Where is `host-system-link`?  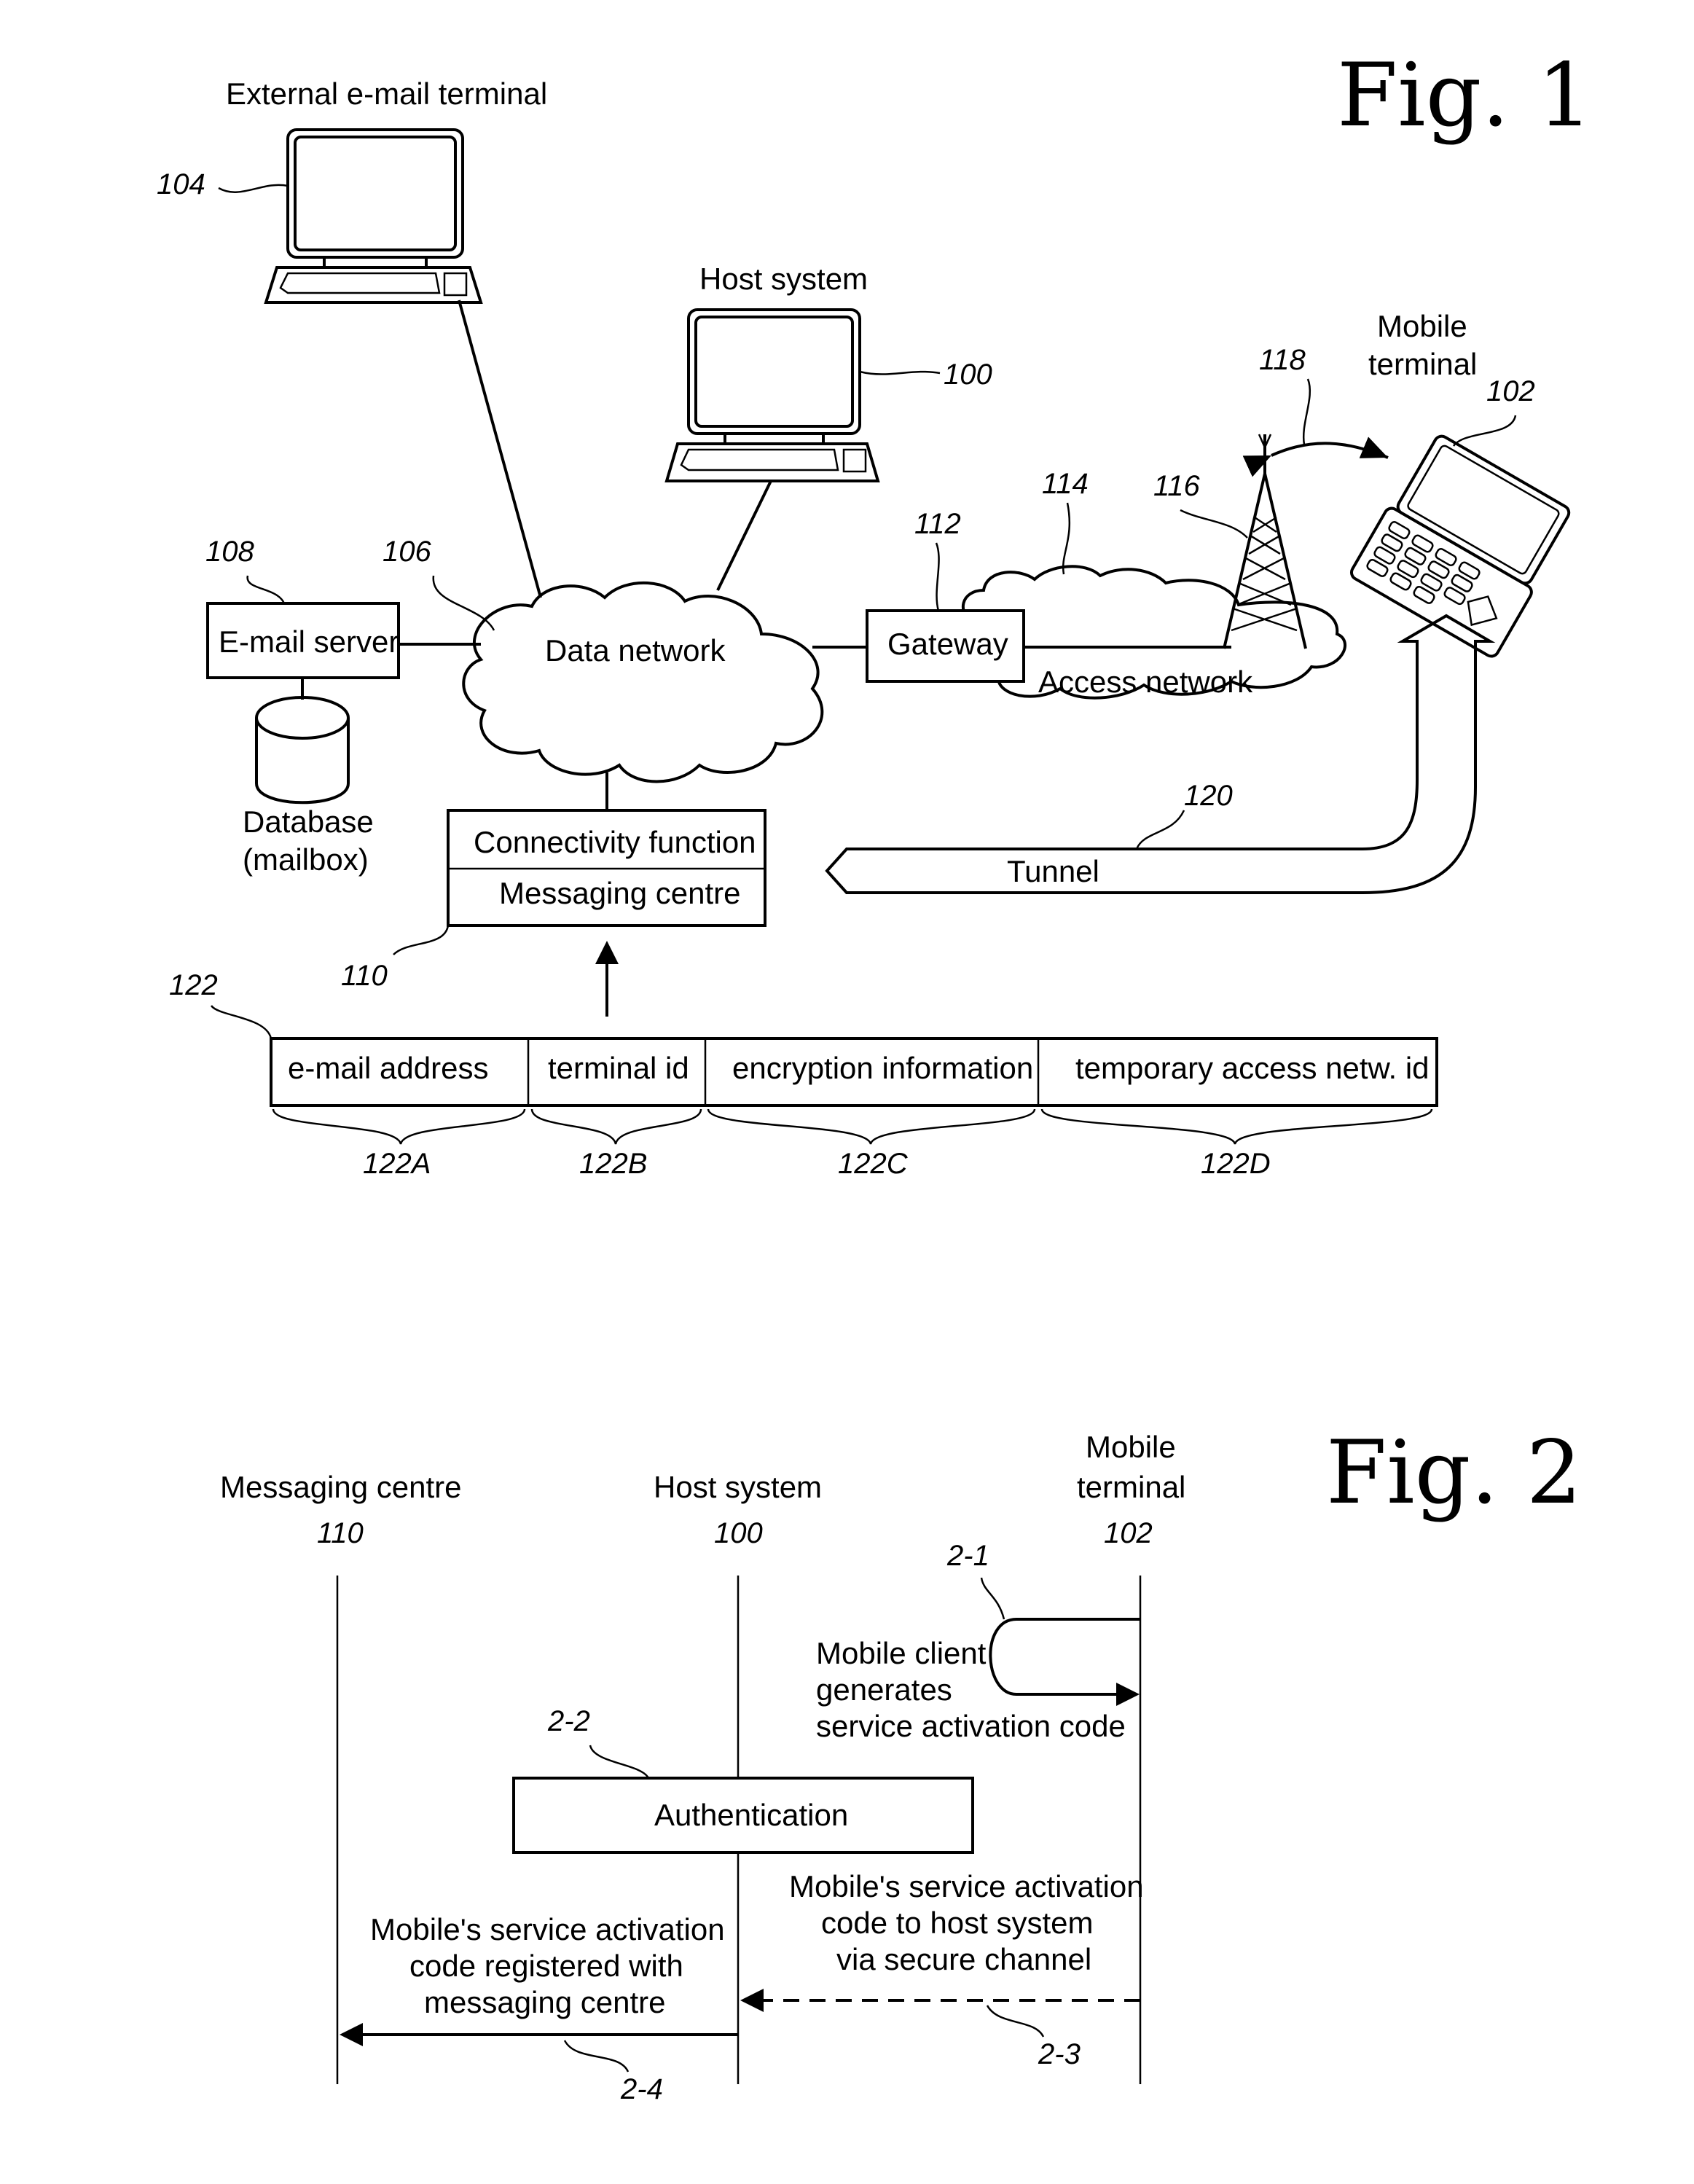 host-system-link is located at coordinates (744, 535).